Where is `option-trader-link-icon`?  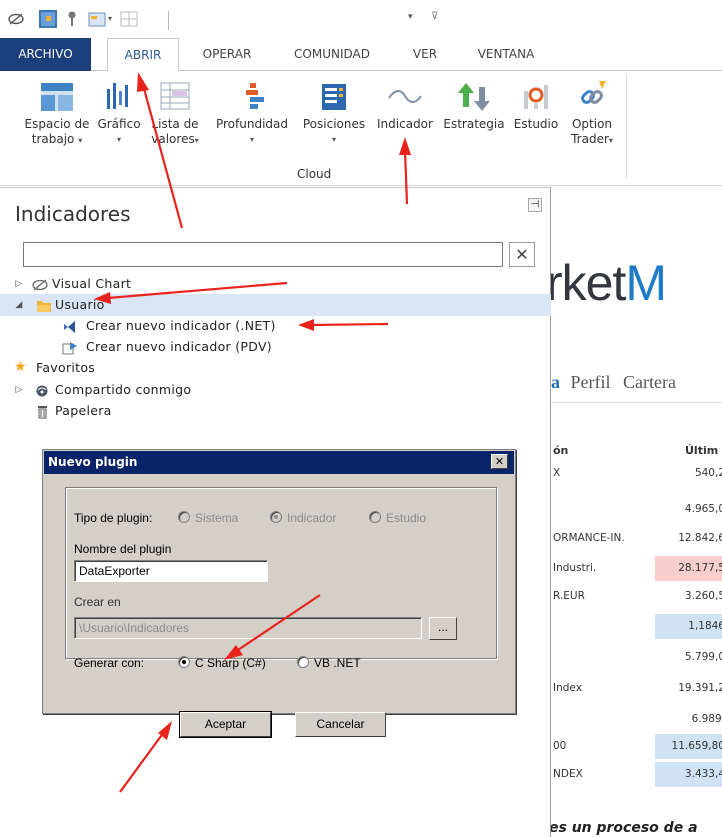
option-trader-link-icon is located at coordinates (593, 92).